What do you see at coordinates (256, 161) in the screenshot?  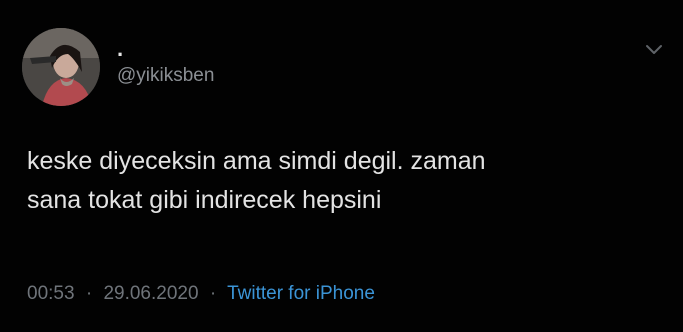 I see `tweet-text-line-1: keske diyeceksin ama simdi degil. zaman` at bounding box center [256, 161].